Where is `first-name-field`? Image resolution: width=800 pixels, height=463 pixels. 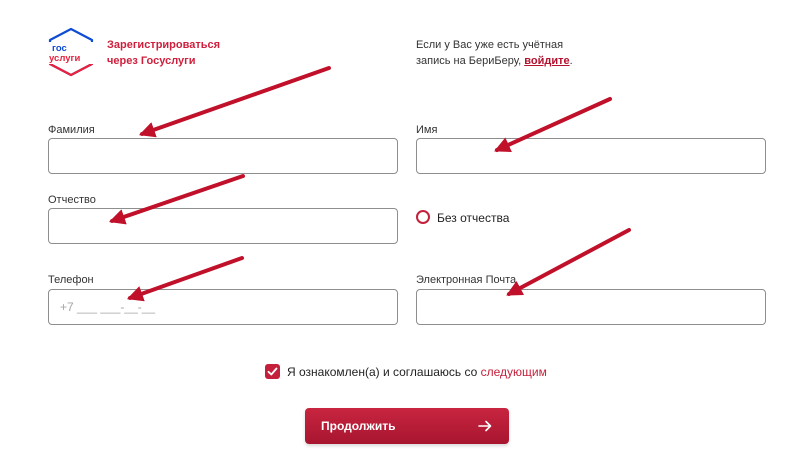 first-name-field is located at coordinates (591, 156).